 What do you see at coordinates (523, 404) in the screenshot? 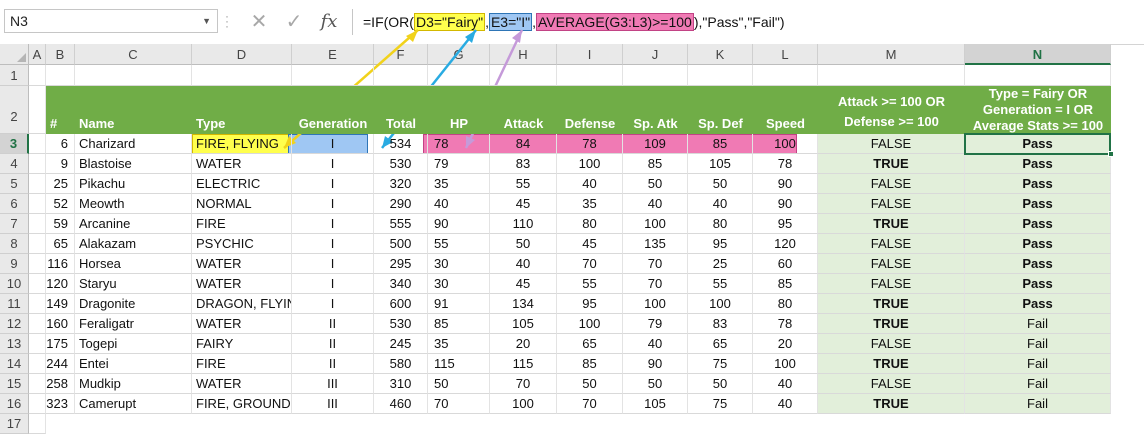
I see `cell-attack: 100` at bounding box center [523, 404].